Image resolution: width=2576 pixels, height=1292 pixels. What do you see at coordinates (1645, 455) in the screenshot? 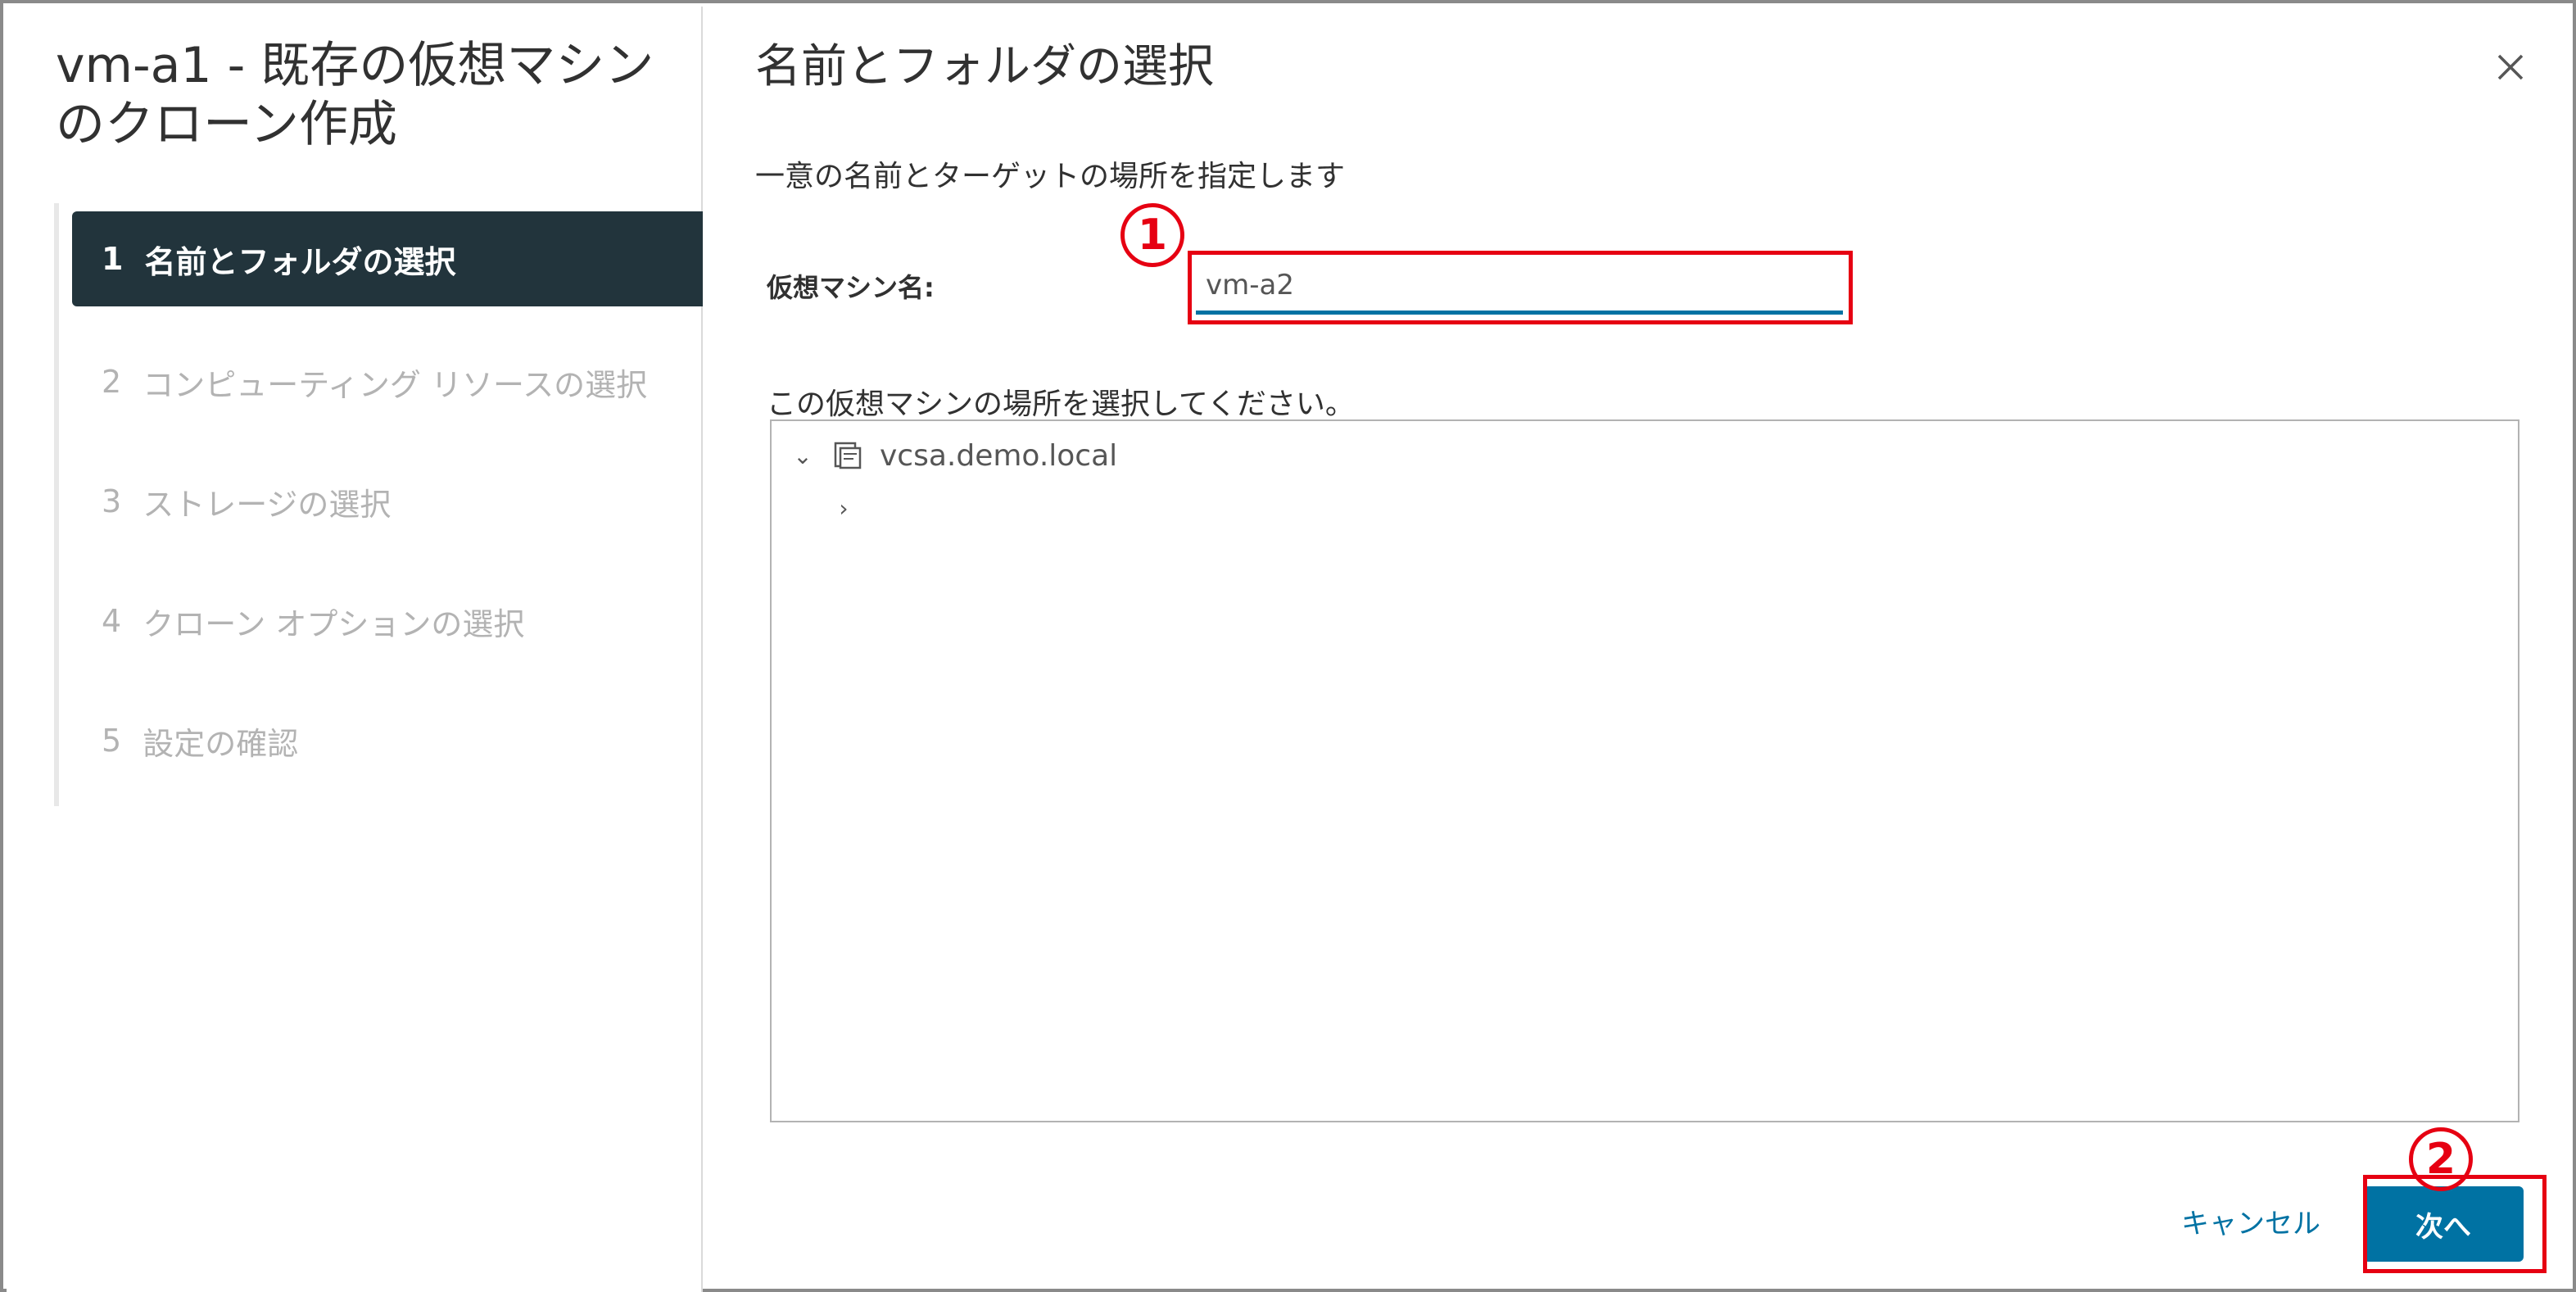
I see `tree-node-vcenter: ⌄ vcsa.demo.local` at bounding box center [1645, 455].